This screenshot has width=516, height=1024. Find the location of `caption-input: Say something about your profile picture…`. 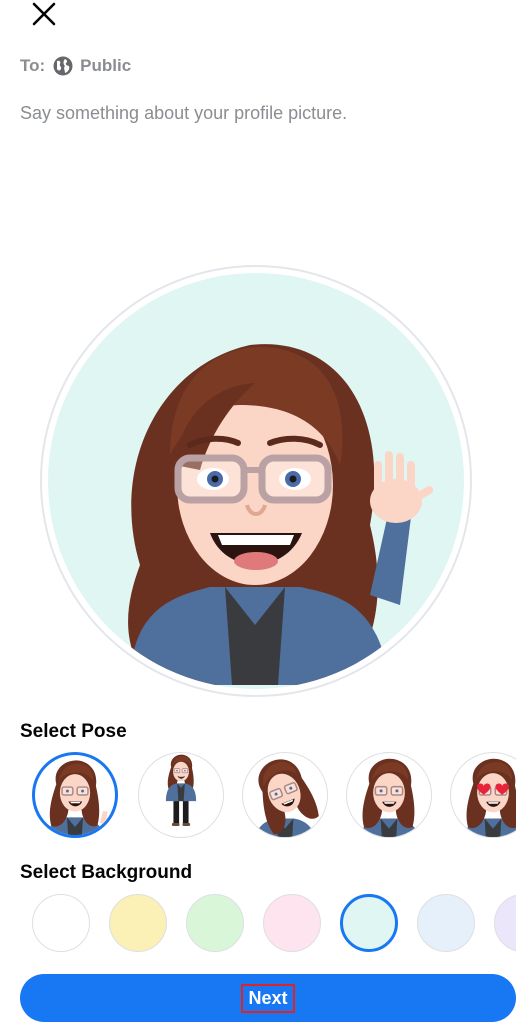

caption-input: Say something about your profile picture… is located at coordinates (183, 113).